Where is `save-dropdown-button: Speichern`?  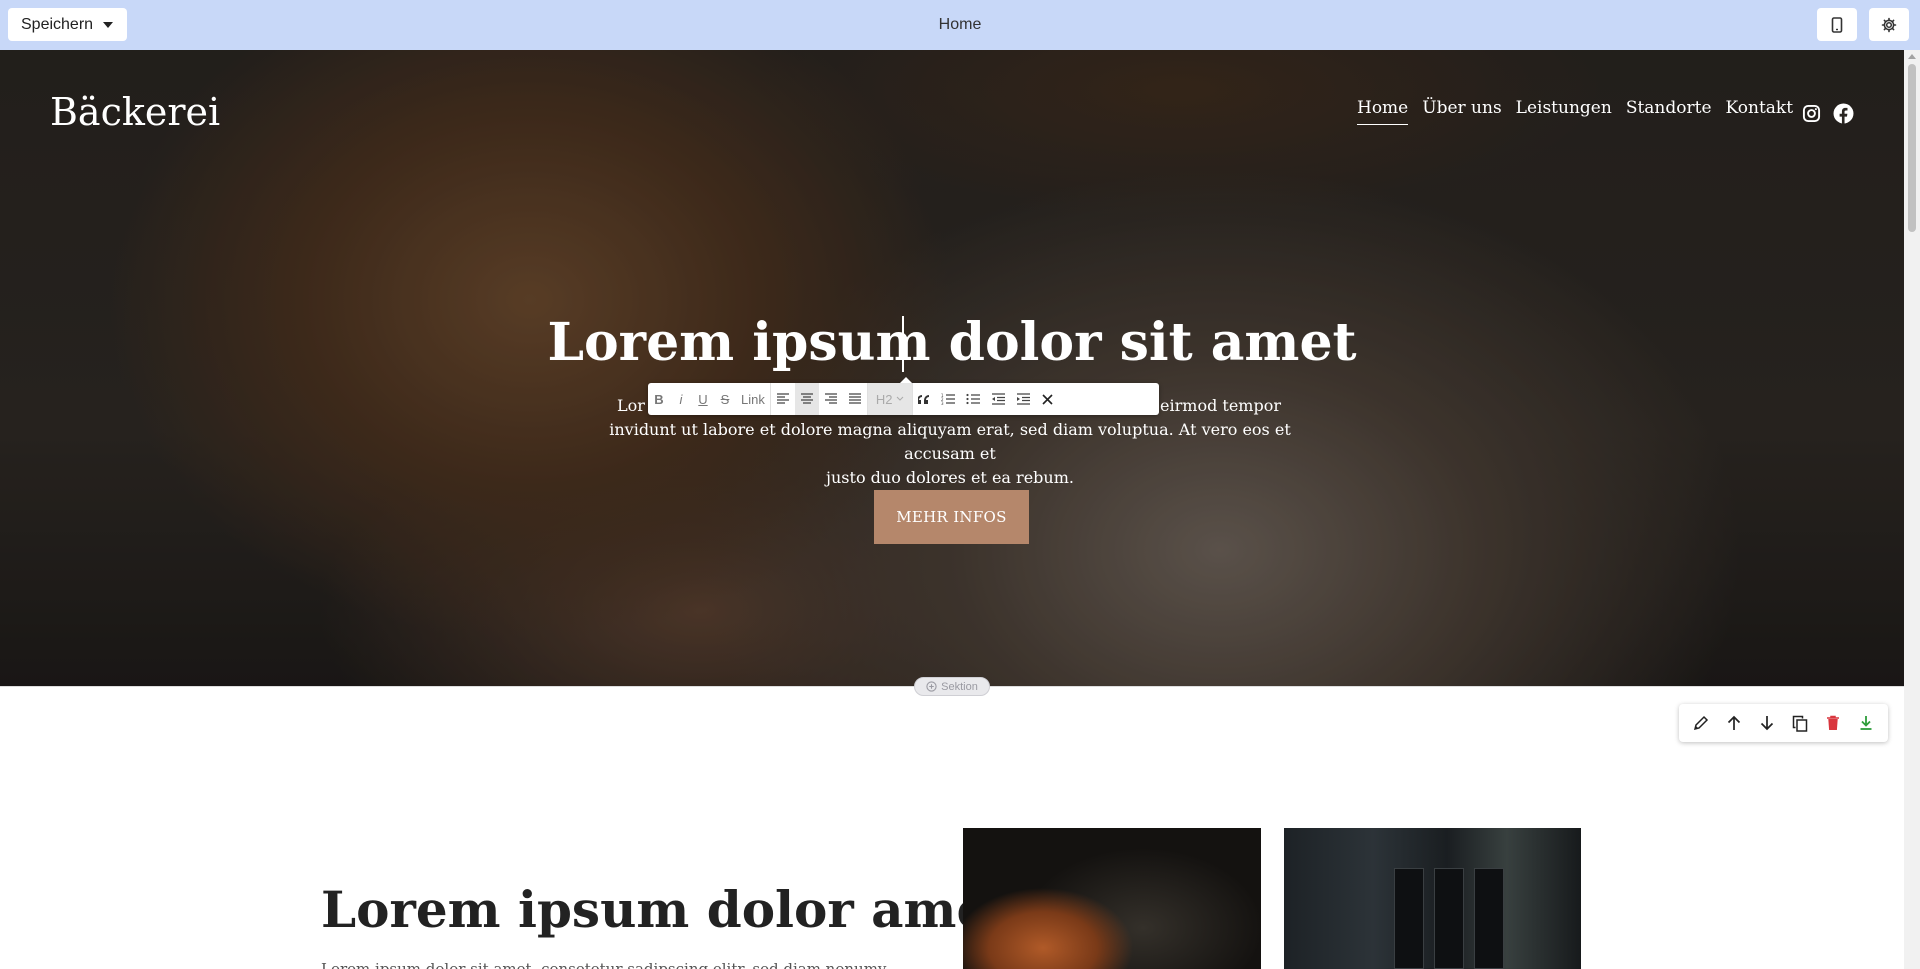
save-dropdown-button: Speichern is located at coordinates (68, 24).